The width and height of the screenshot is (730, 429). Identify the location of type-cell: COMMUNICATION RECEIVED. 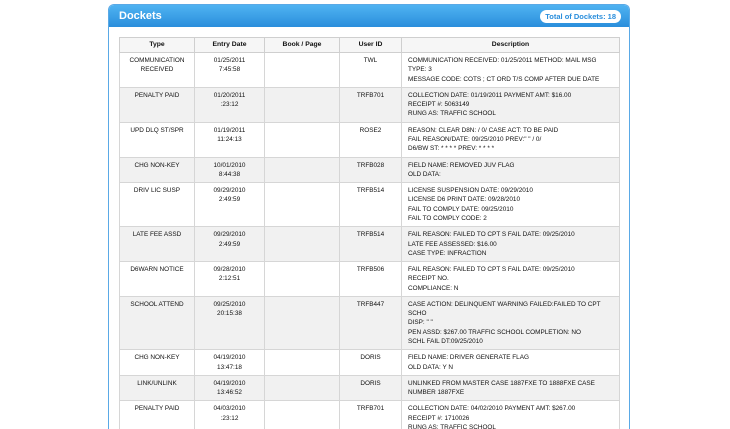
(157, 70).